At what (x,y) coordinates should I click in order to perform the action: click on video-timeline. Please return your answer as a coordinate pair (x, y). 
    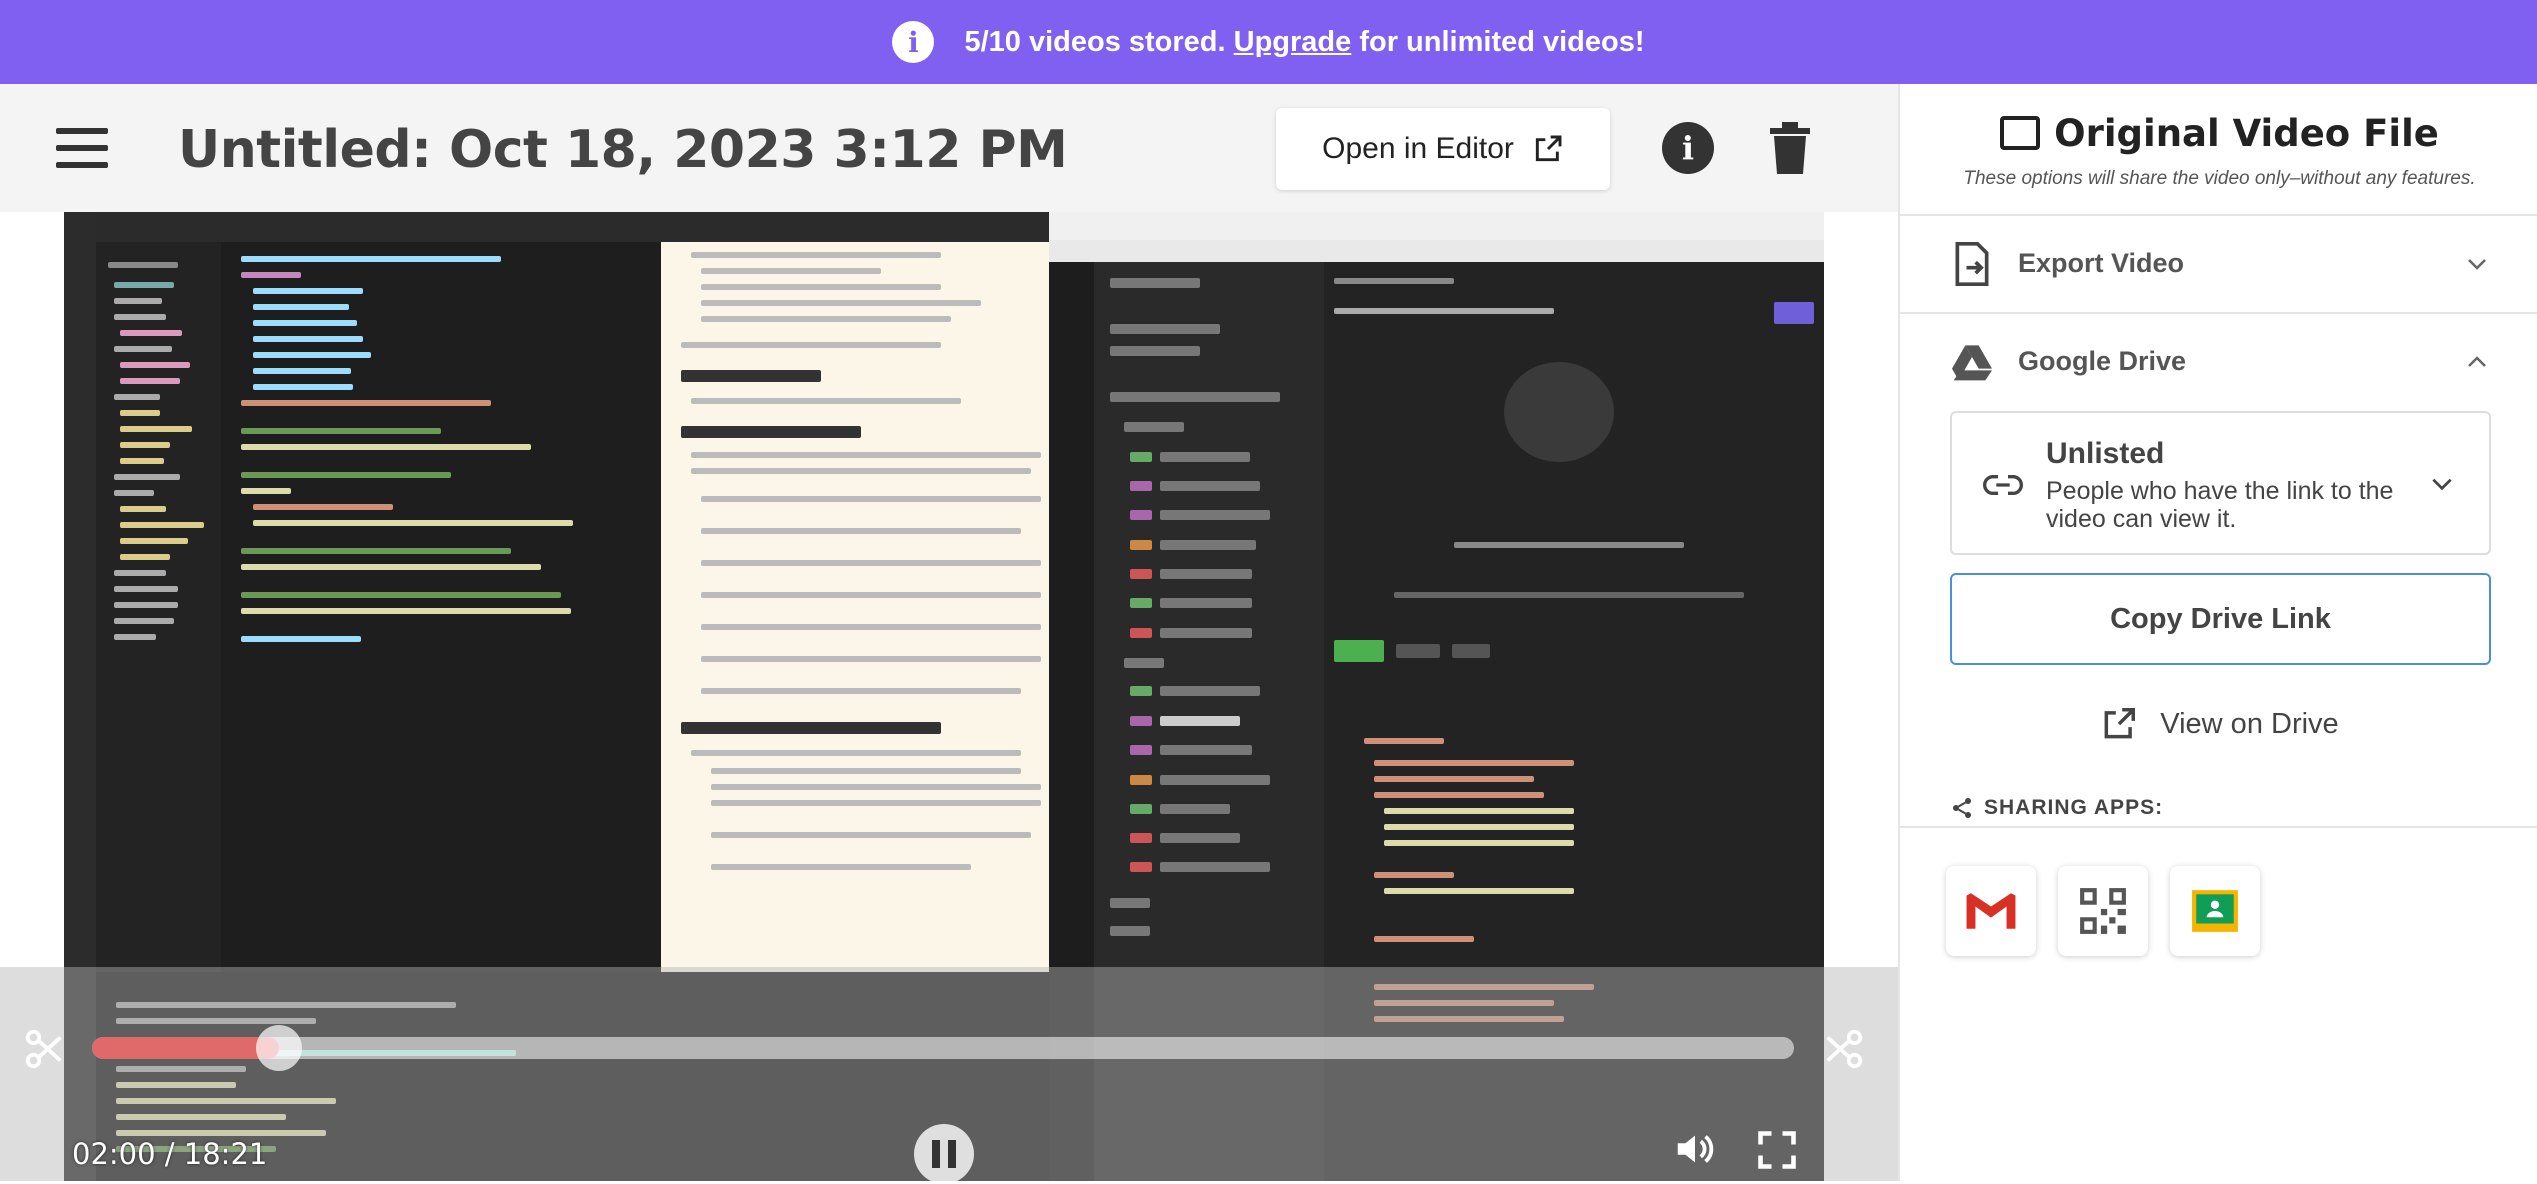
    Looking at the image, I should click on (943, 1048).